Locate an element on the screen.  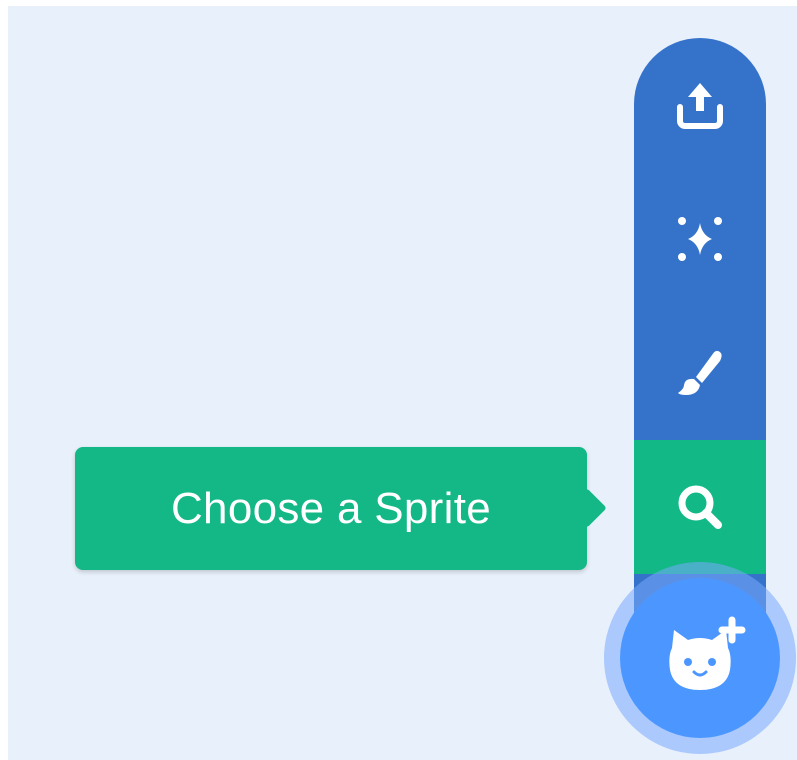
add-sprite-button is located at coordinates (700, 658).